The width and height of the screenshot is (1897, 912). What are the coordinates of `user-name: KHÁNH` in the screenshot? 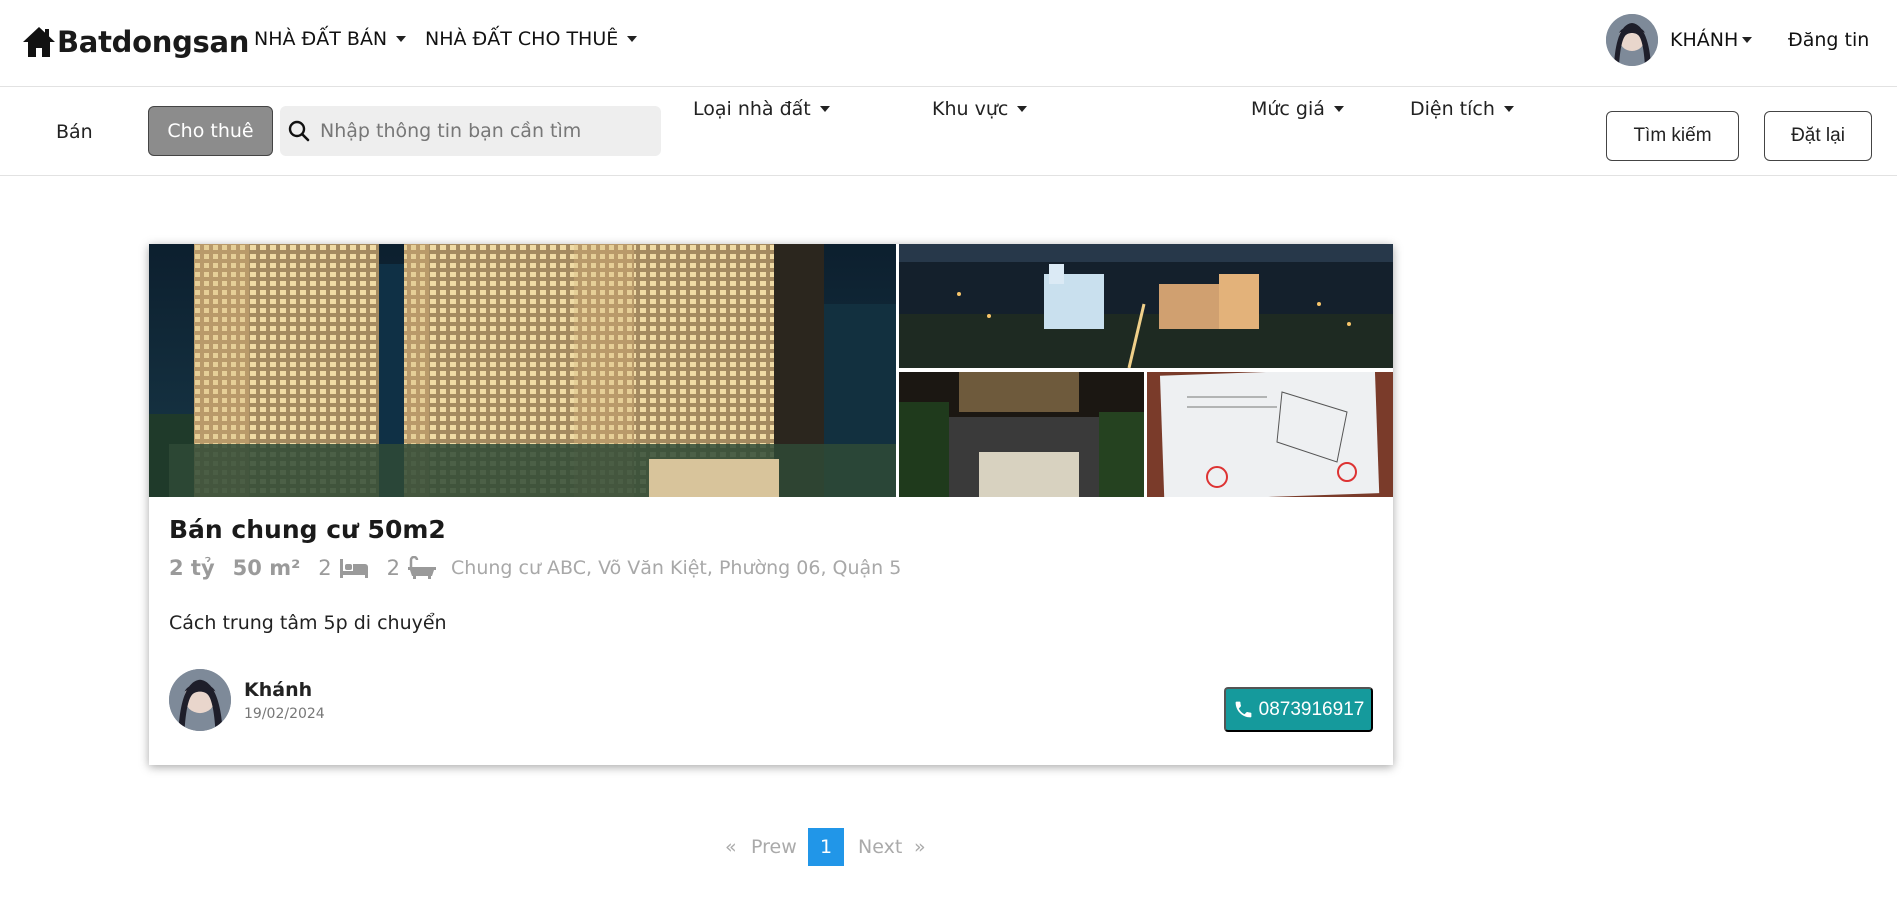 It's located at (1704, 40).